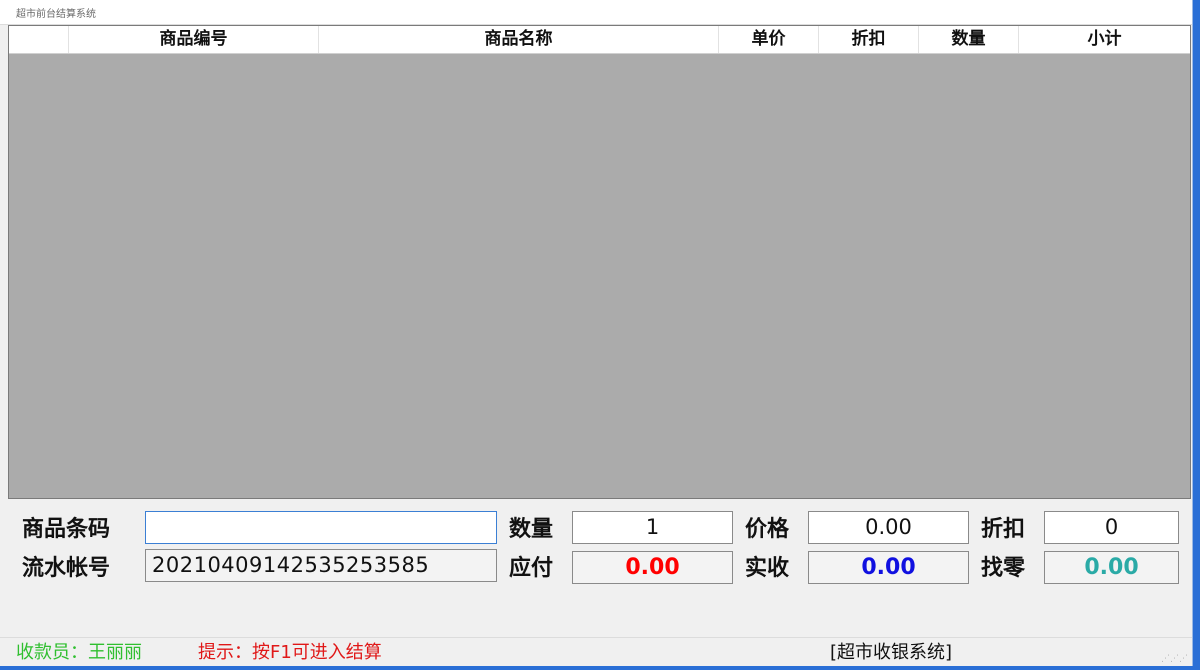  What do you see at coordinates (321, 565) in the screenshot?
I see `serial-number-field: 20210409142535253585` at bounding box center [321, 565].